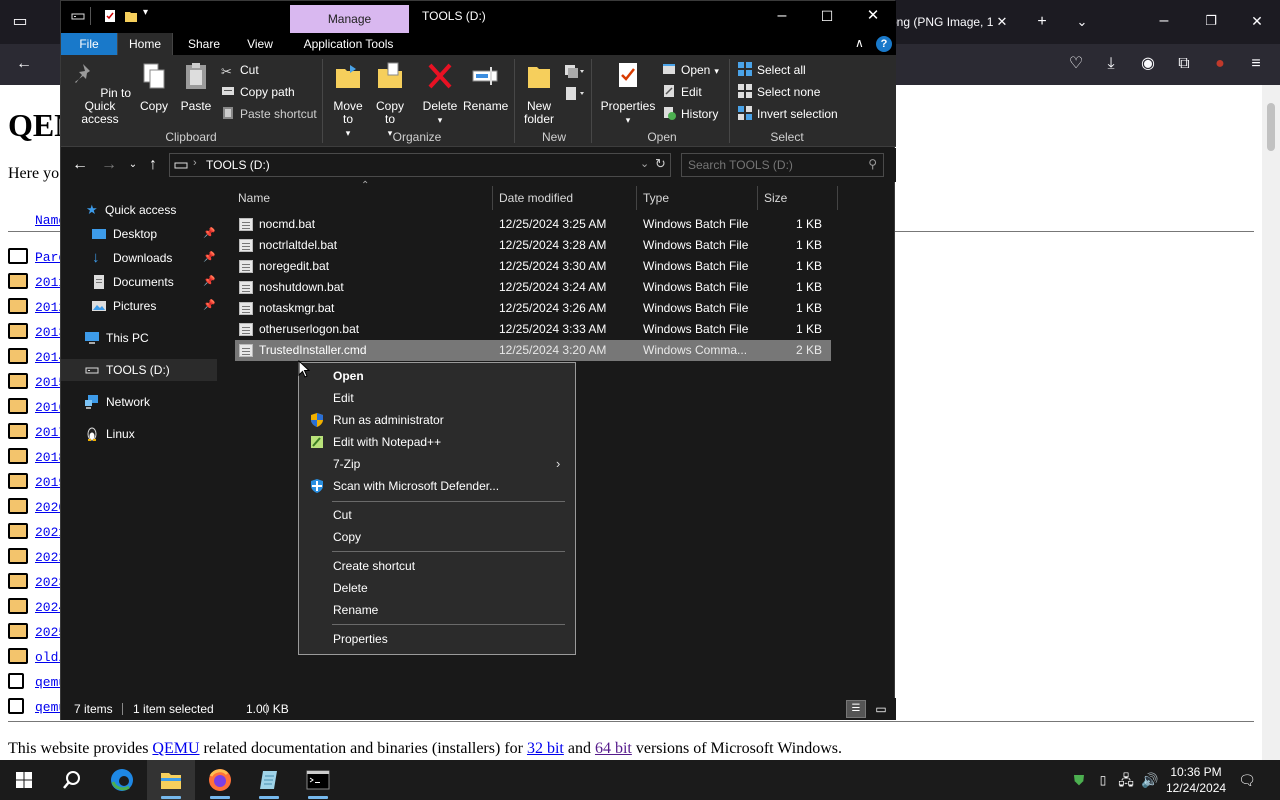 The image size is (1280, 800). I want to click on taskbar-edge, so click(122, 780).